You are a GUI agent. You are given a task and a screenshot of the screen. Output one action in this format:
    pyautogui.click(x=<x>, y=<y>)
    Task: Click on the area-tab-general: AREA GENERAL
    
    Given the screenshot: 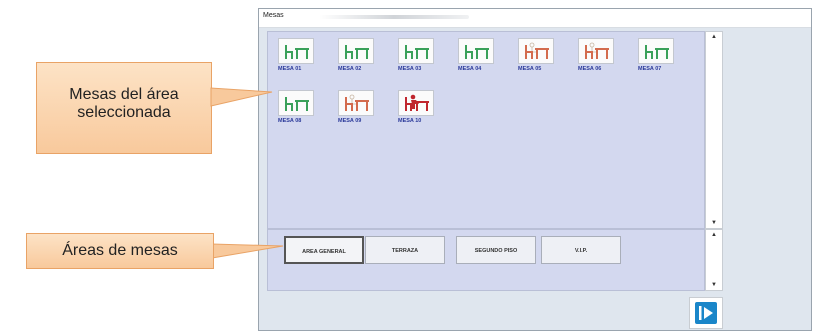 What is the action you would take?
    pyautogui.click(x=324, y=250)
    